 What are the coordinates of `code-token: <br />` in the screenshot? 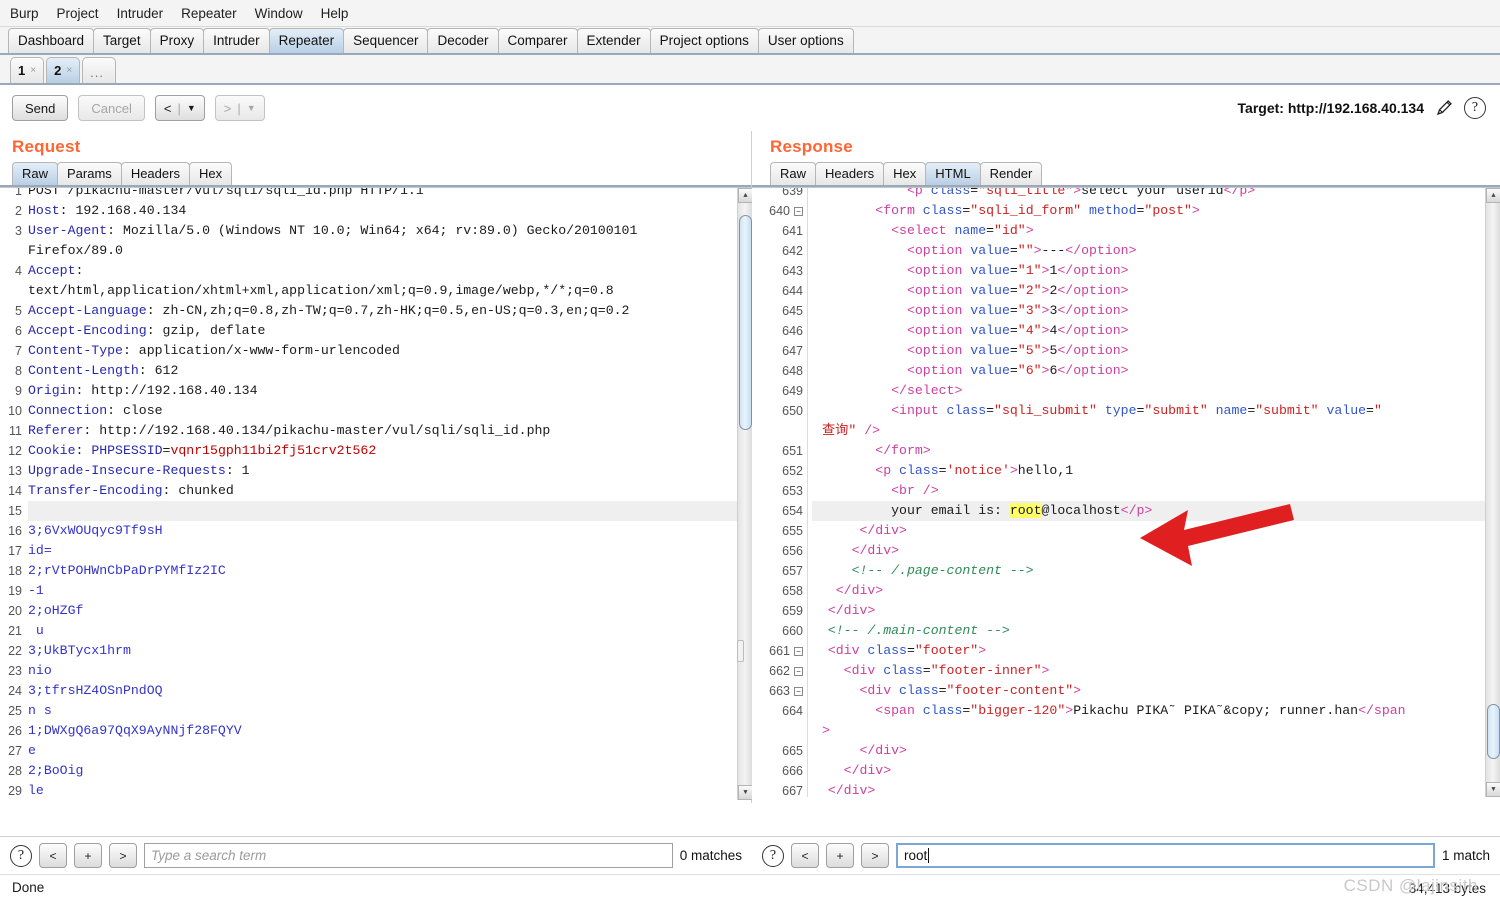 It's located at (875, 490).